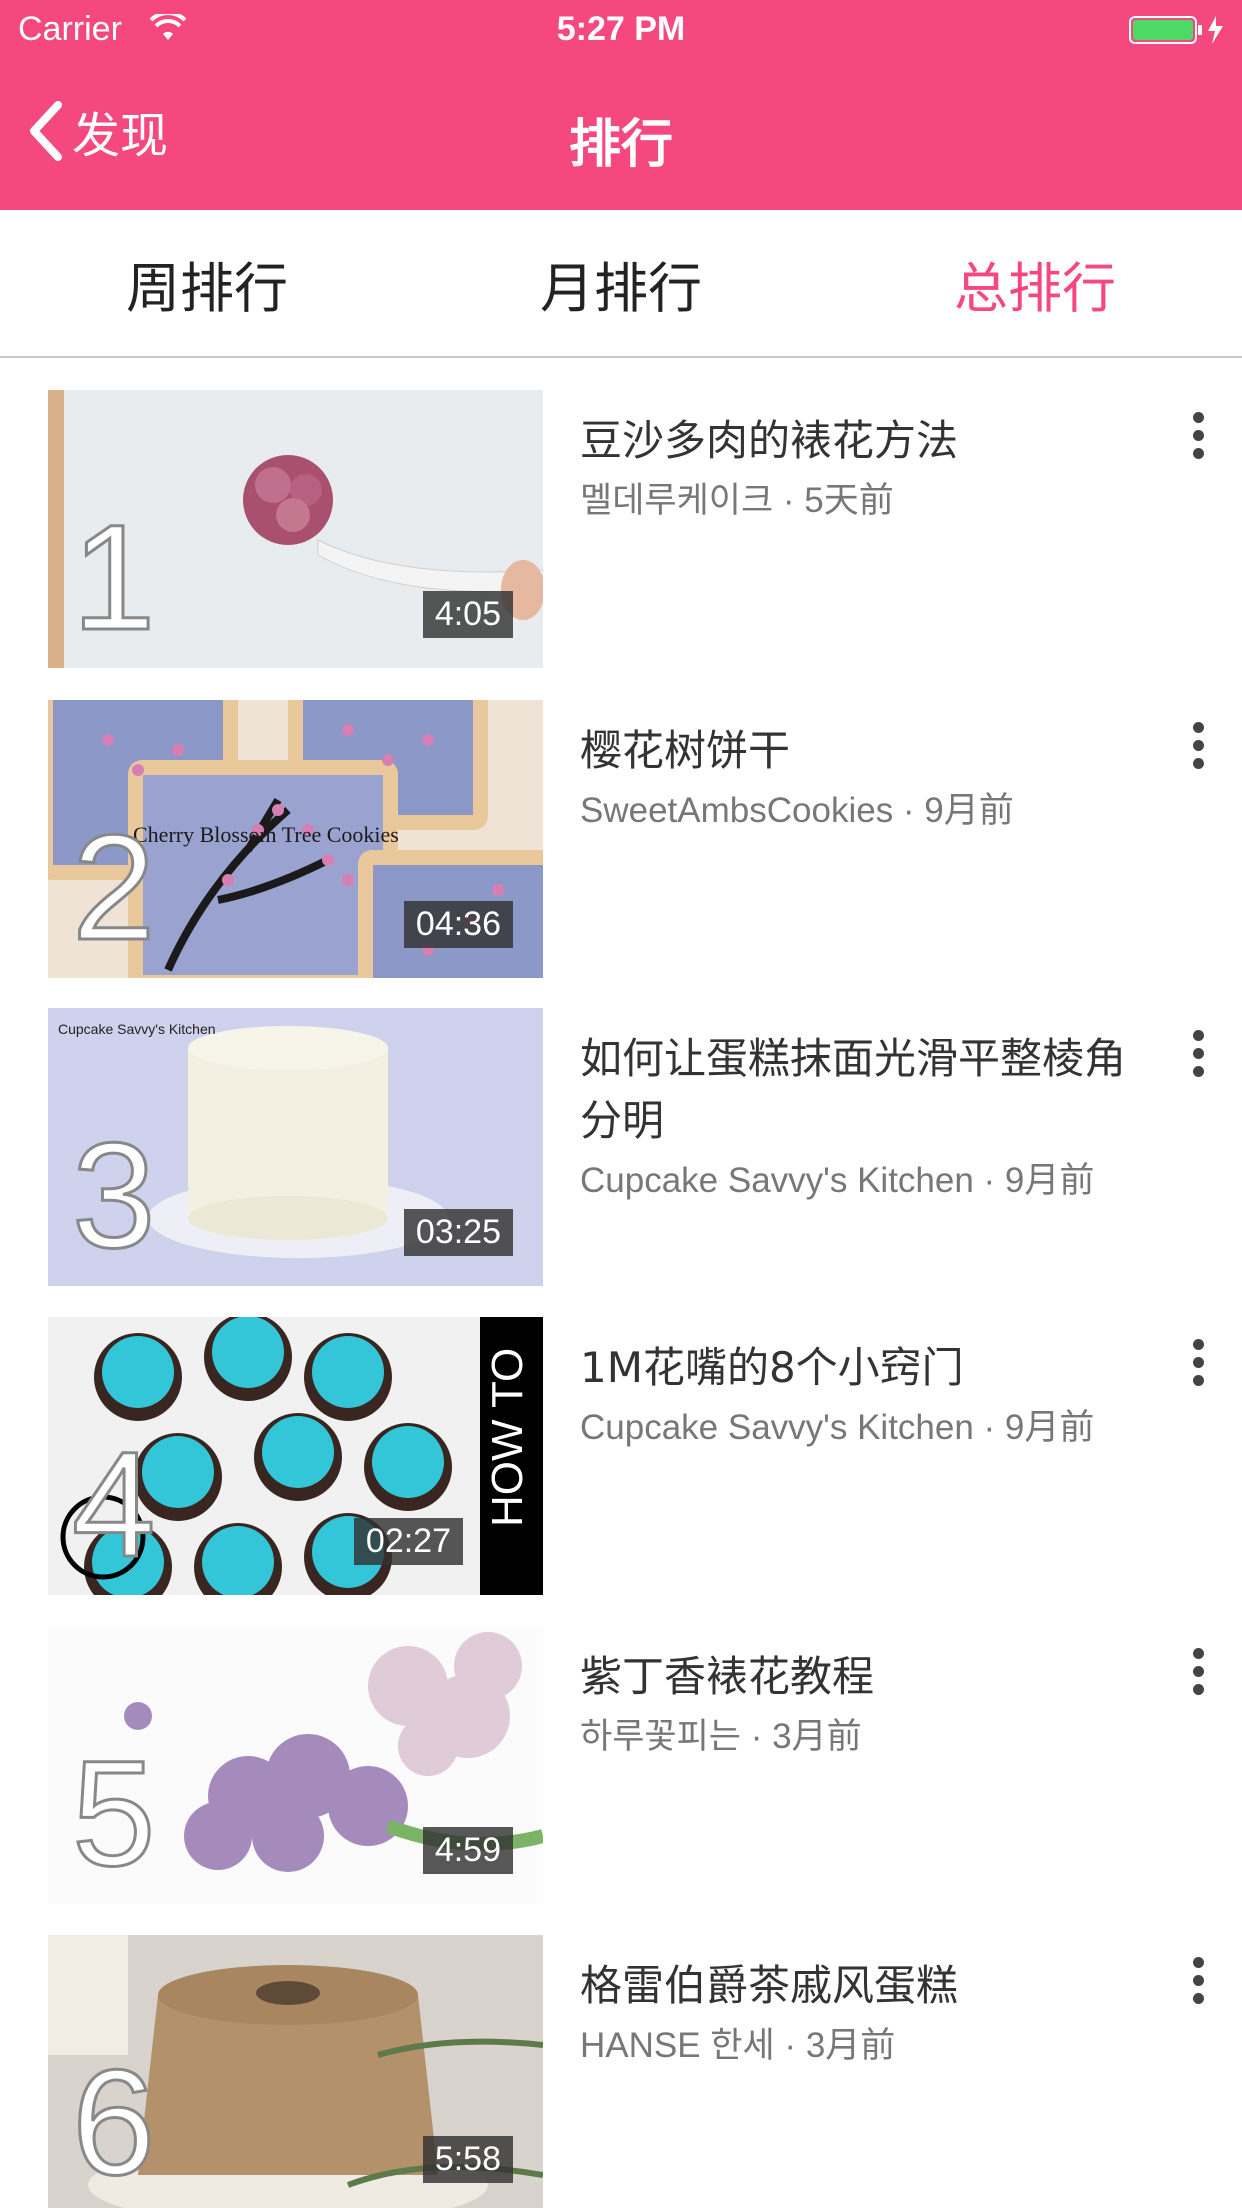  Describe the element at coordinates (295, 529) in the screenshot. I see `video-thumbnail: 1 4:05` at that location.